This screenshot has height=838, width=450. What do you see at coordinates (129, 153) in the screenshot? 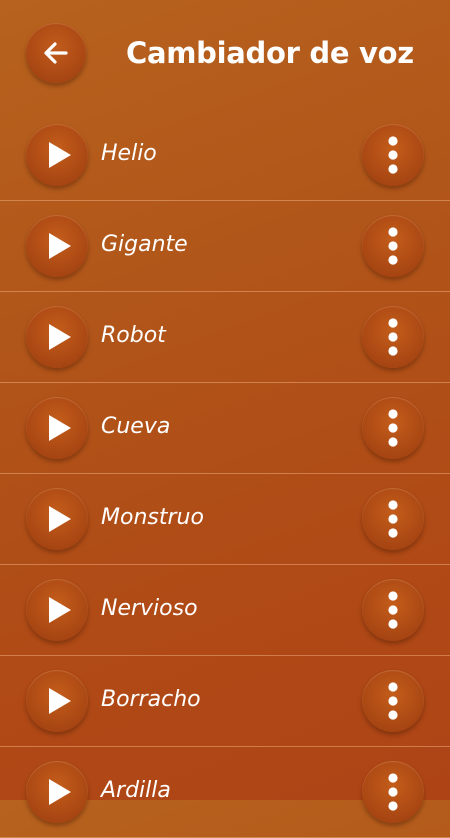
I see `effect-label: Helio` at bounding box center [129, 153].